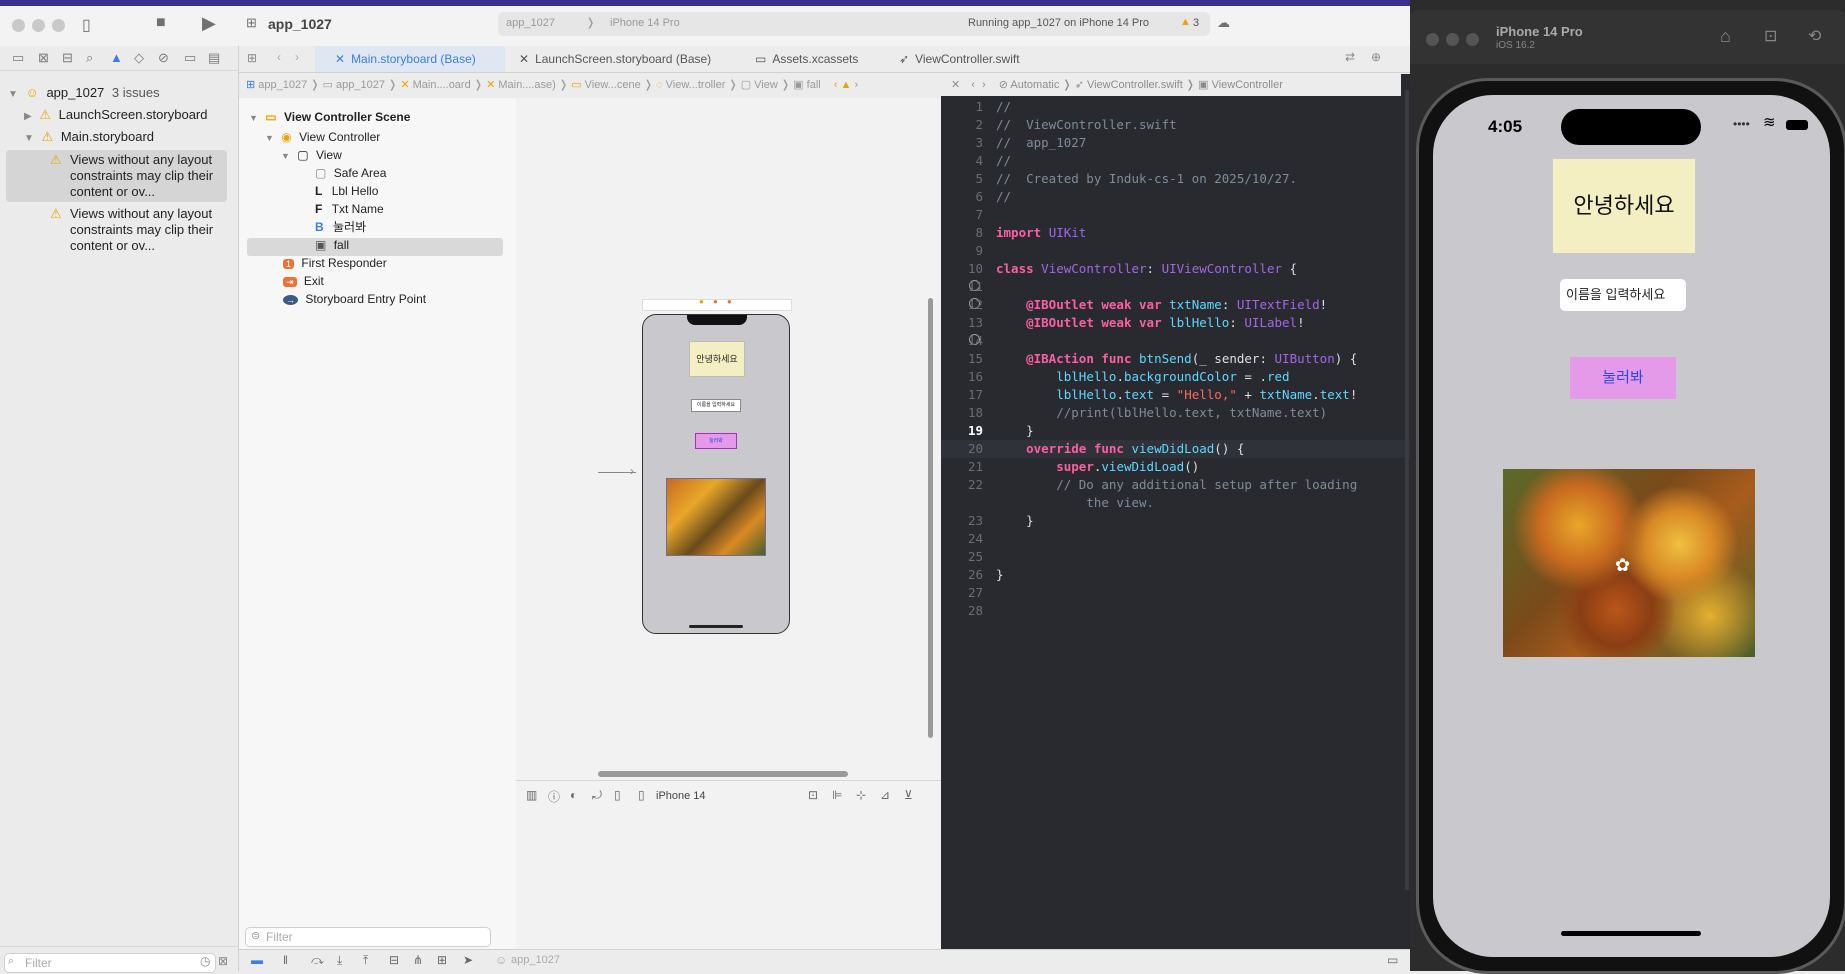 This screenshot has height=974, width=1845. Describe the element at coordinates (836, 85) in the screenshot. I see `prev-issue-icon: ‹` at that location.